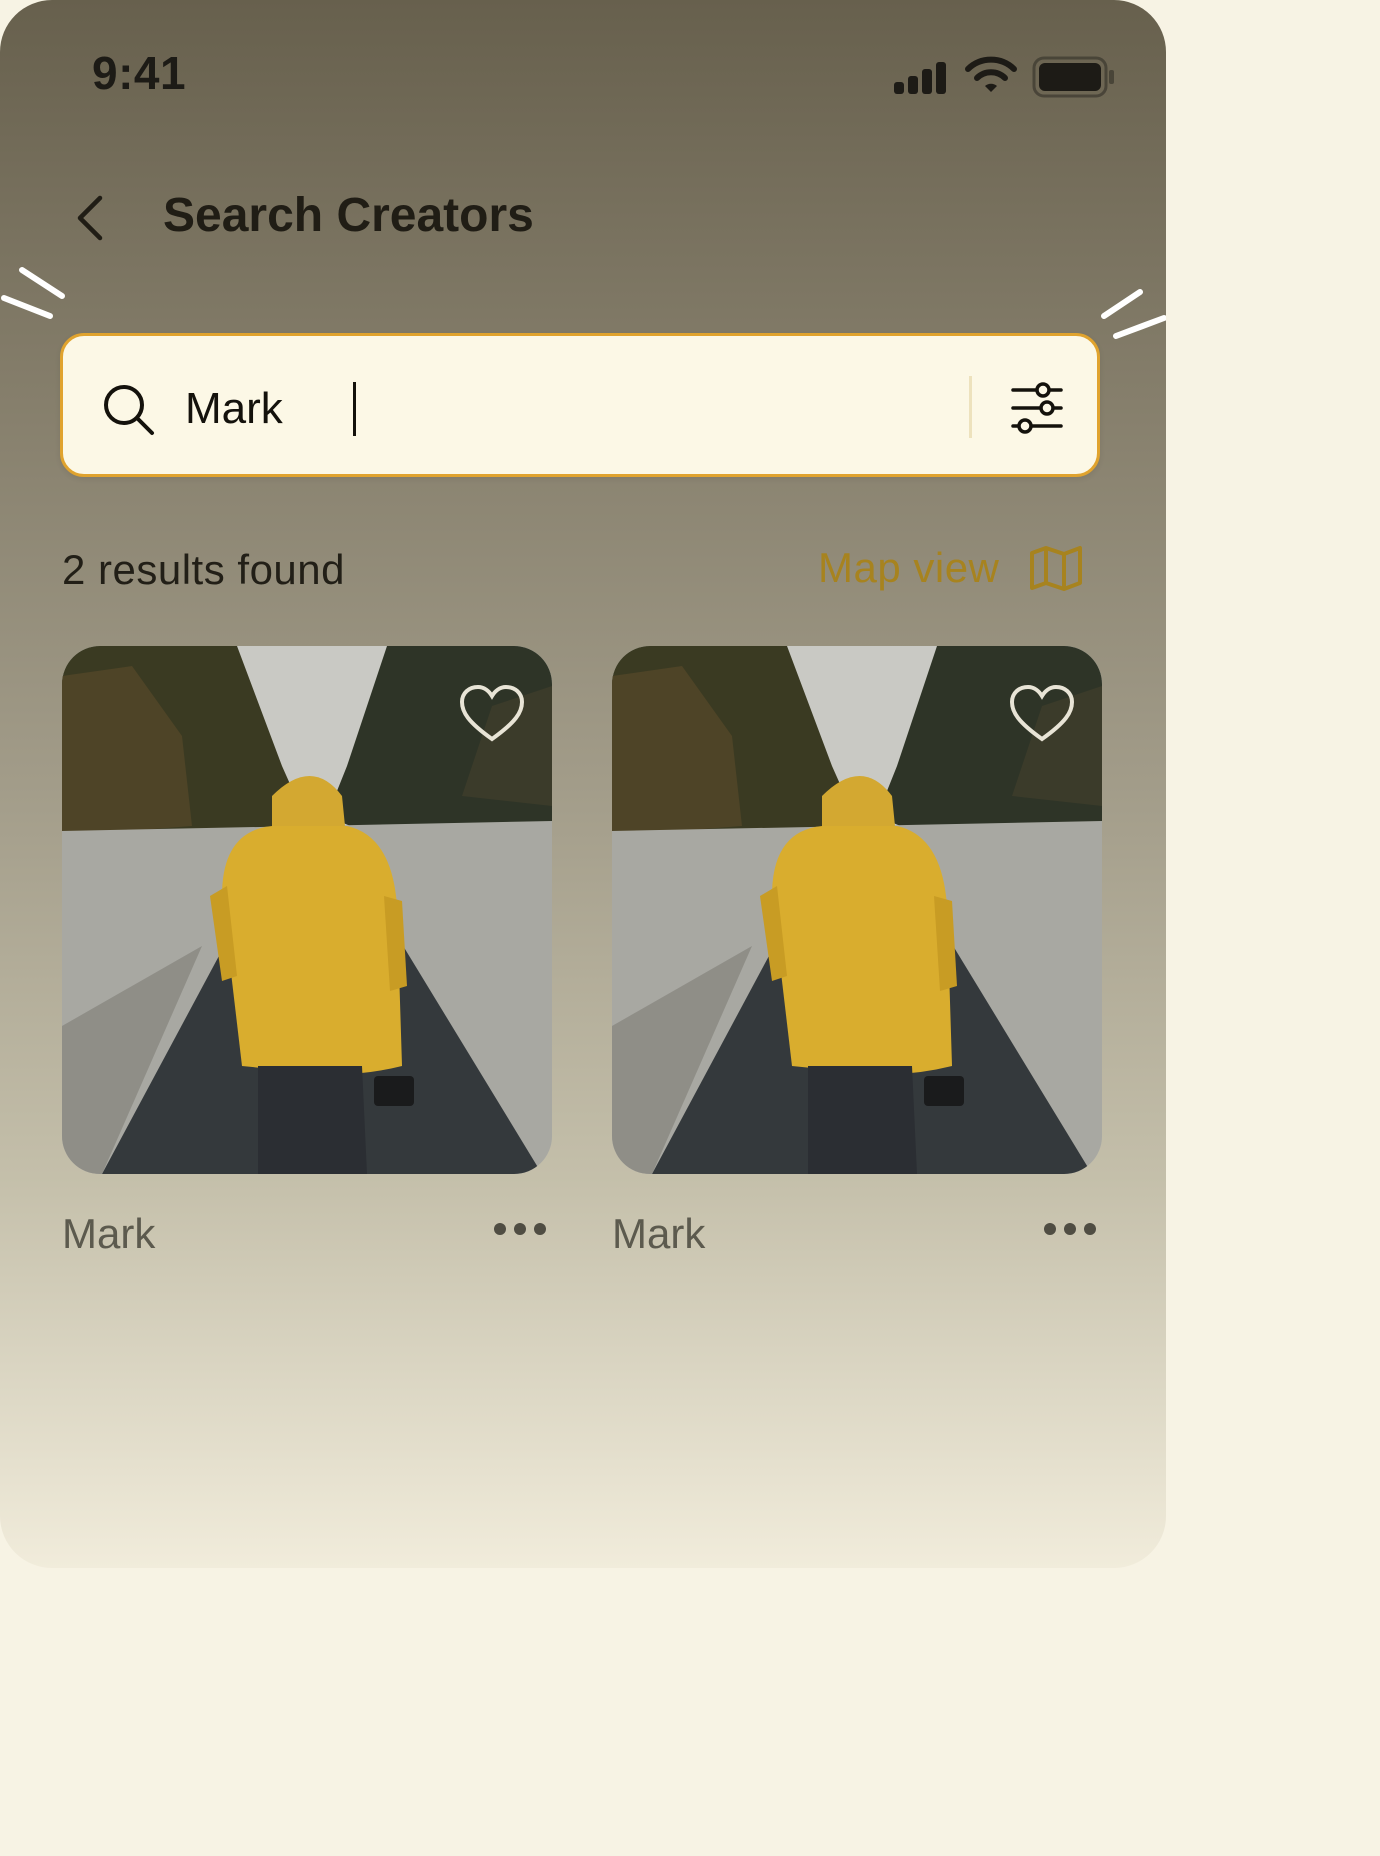 The width and height of the screenshot is (1380, 1856). I want to click on search-icon, so click(129, 410).